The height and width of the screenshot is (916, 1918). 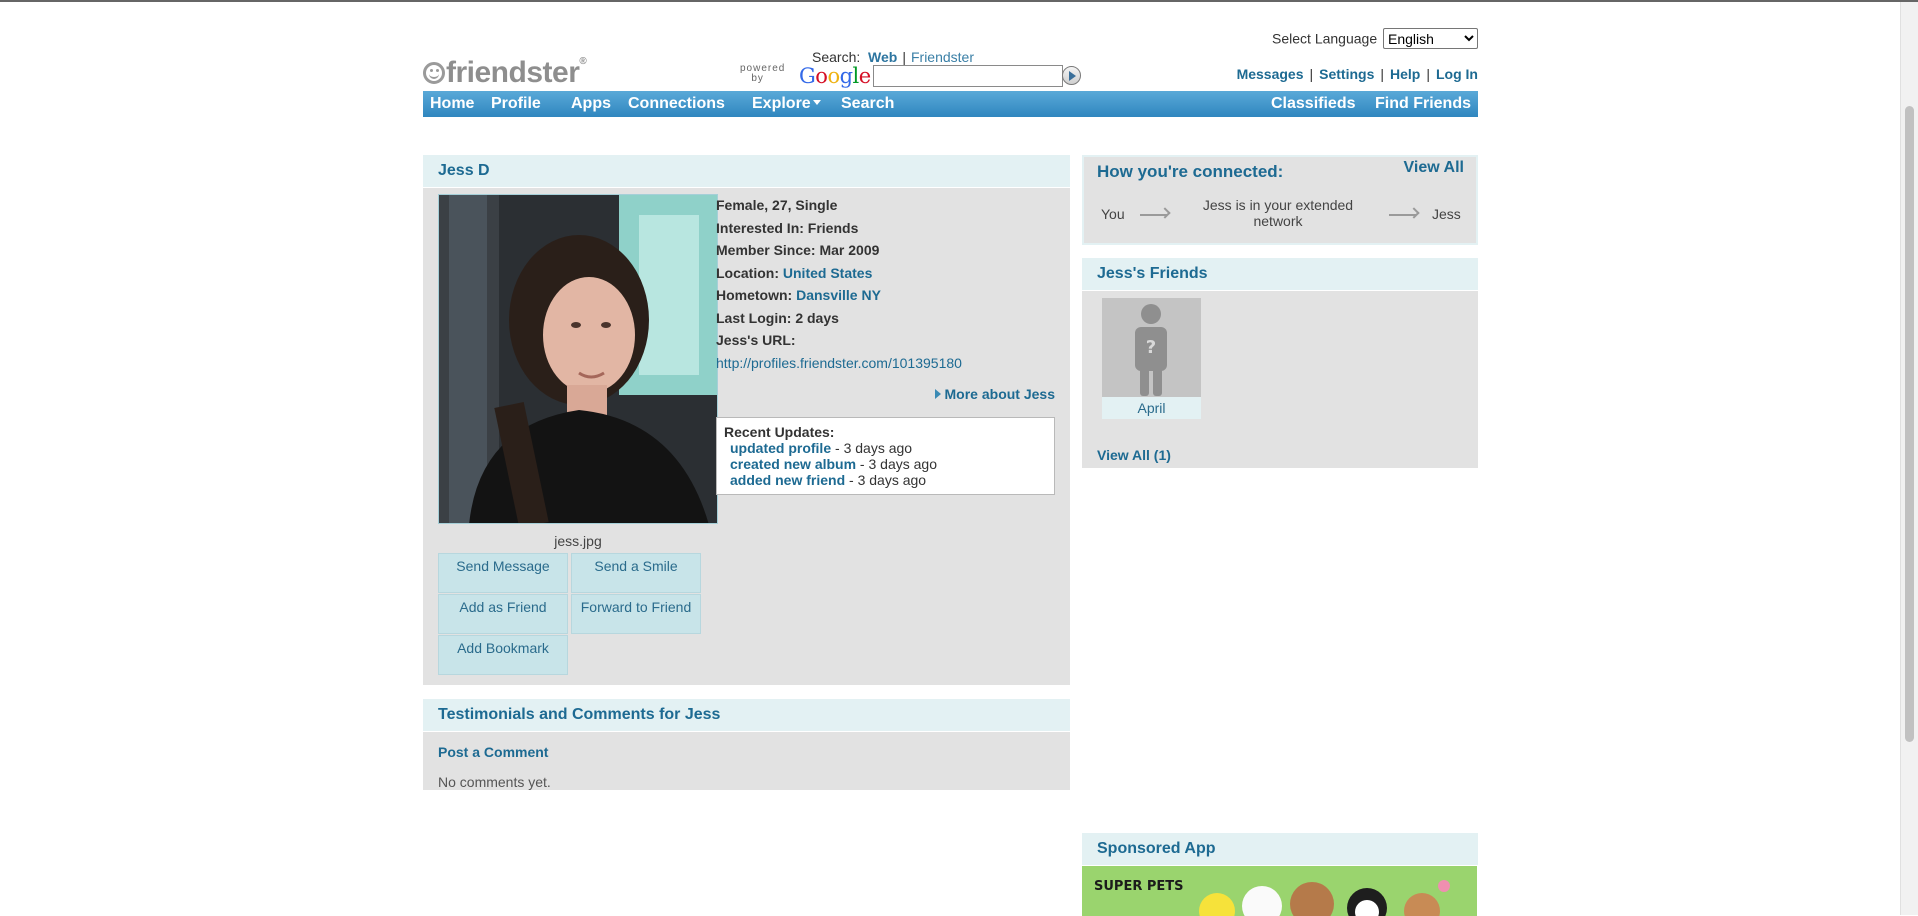 I want to click on profile-url-label: Jess's URL:, so click(x=756, y=340).